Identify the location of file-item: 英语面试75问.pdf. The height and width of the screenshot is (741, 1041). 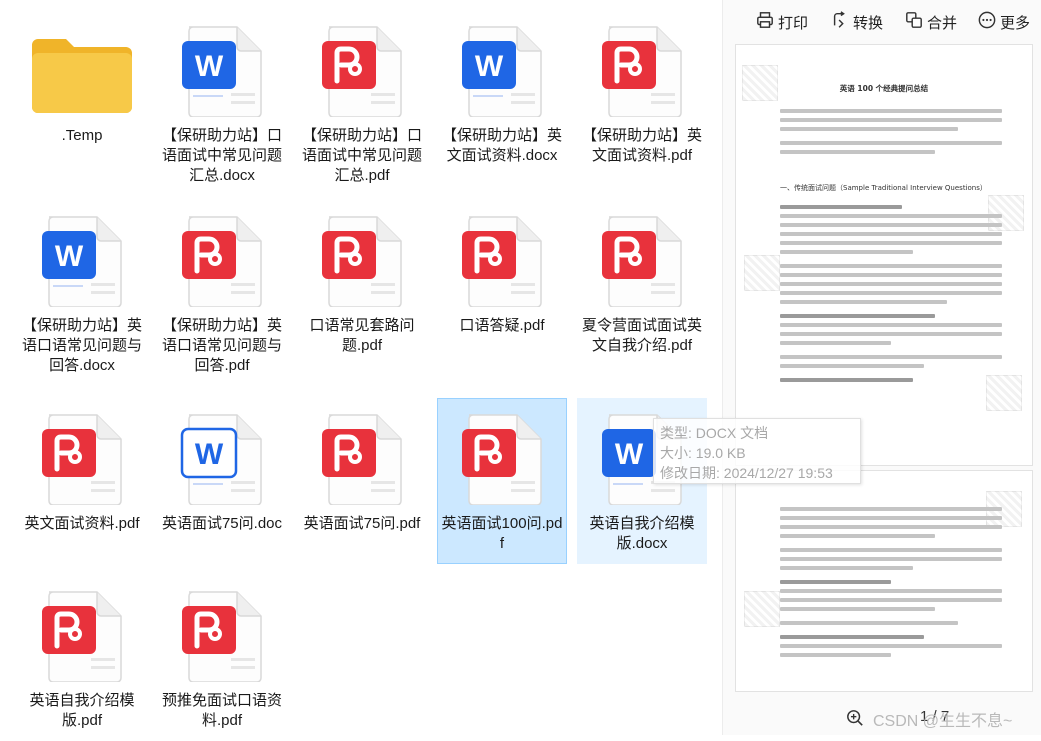
(362, 481).